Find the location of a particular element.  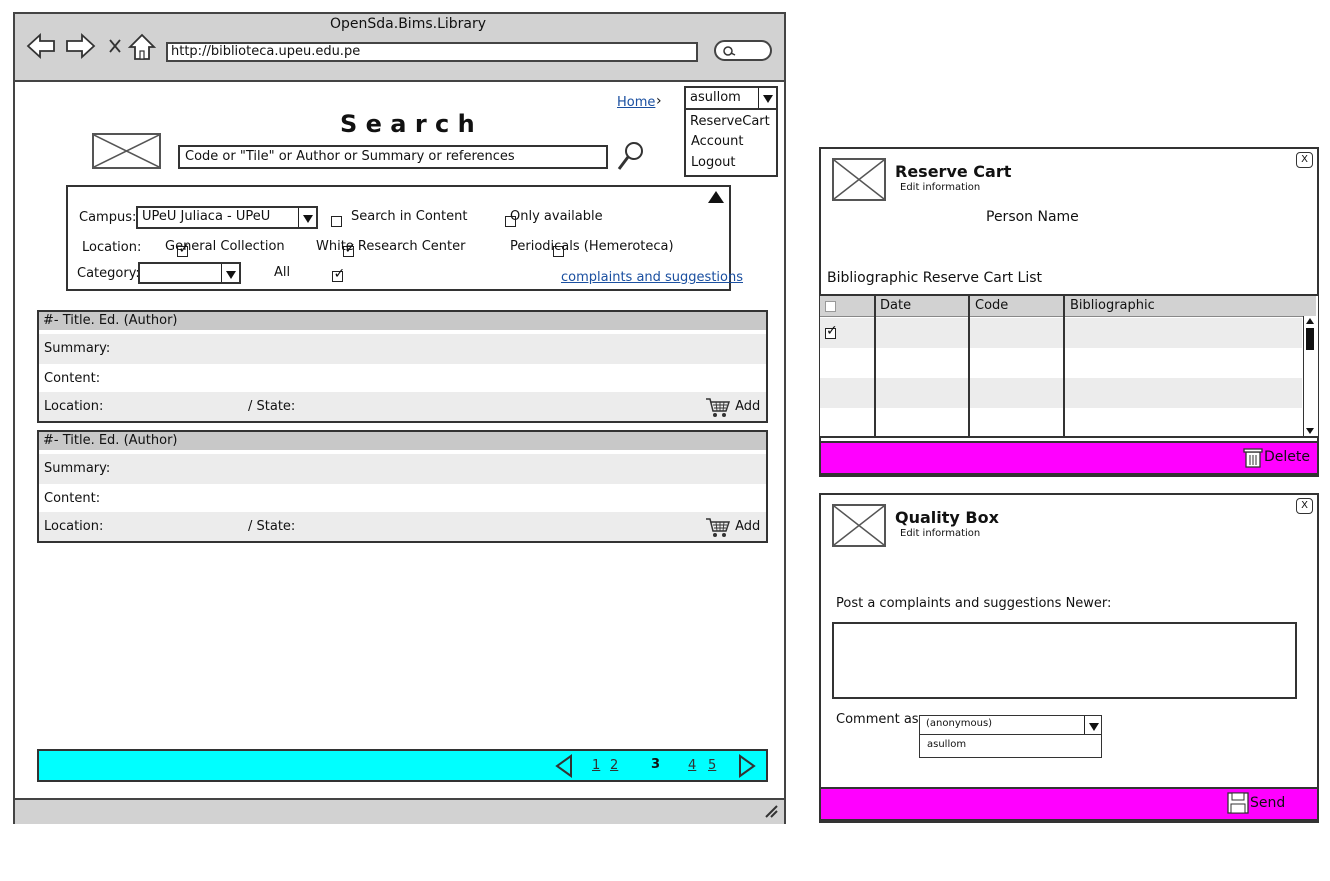

send-label: Send is located at coordinates (1268, 803).